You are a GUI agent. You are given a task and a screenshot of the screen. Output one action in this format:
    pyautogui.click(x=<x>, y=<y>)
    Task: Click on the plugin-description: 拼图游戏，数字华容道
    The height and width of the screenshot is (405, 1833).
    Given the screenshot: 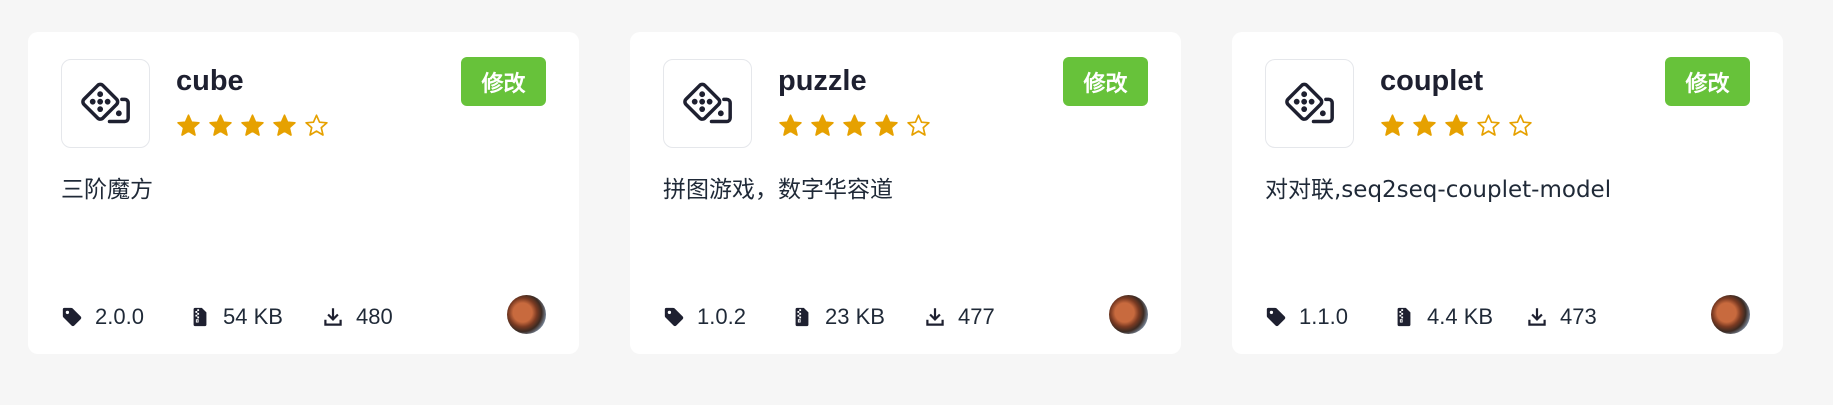 What is the action you would take?
    pyautogui.click(x=778, y=190)
    